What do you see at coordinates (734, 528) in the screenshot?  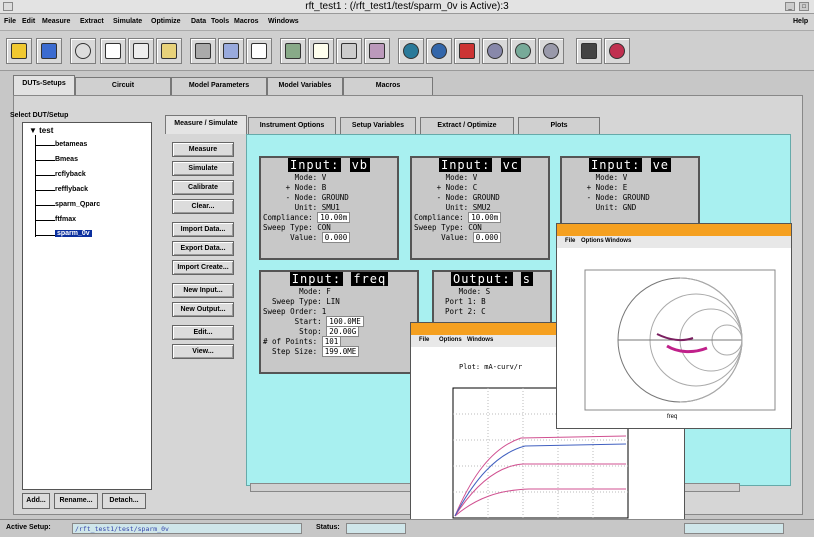 I see `status-field-right` at bounding box center [734, 528].